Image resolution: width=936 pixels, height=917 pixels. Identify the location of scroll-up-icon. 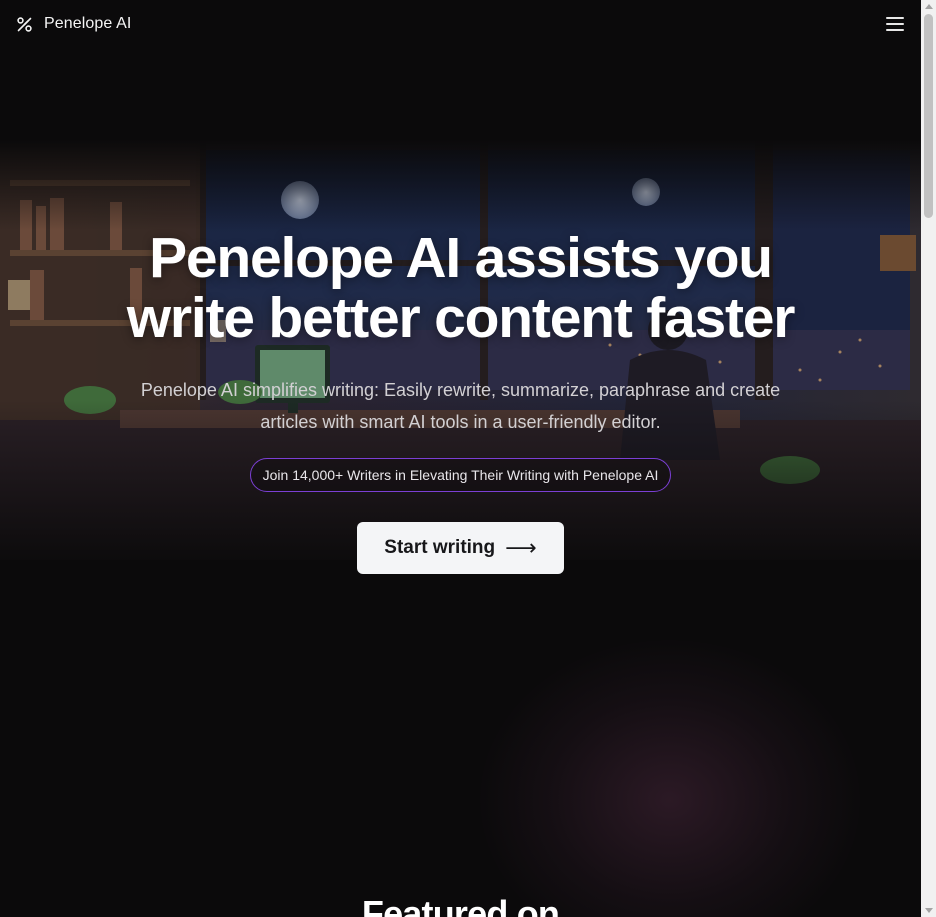
(929, 6).